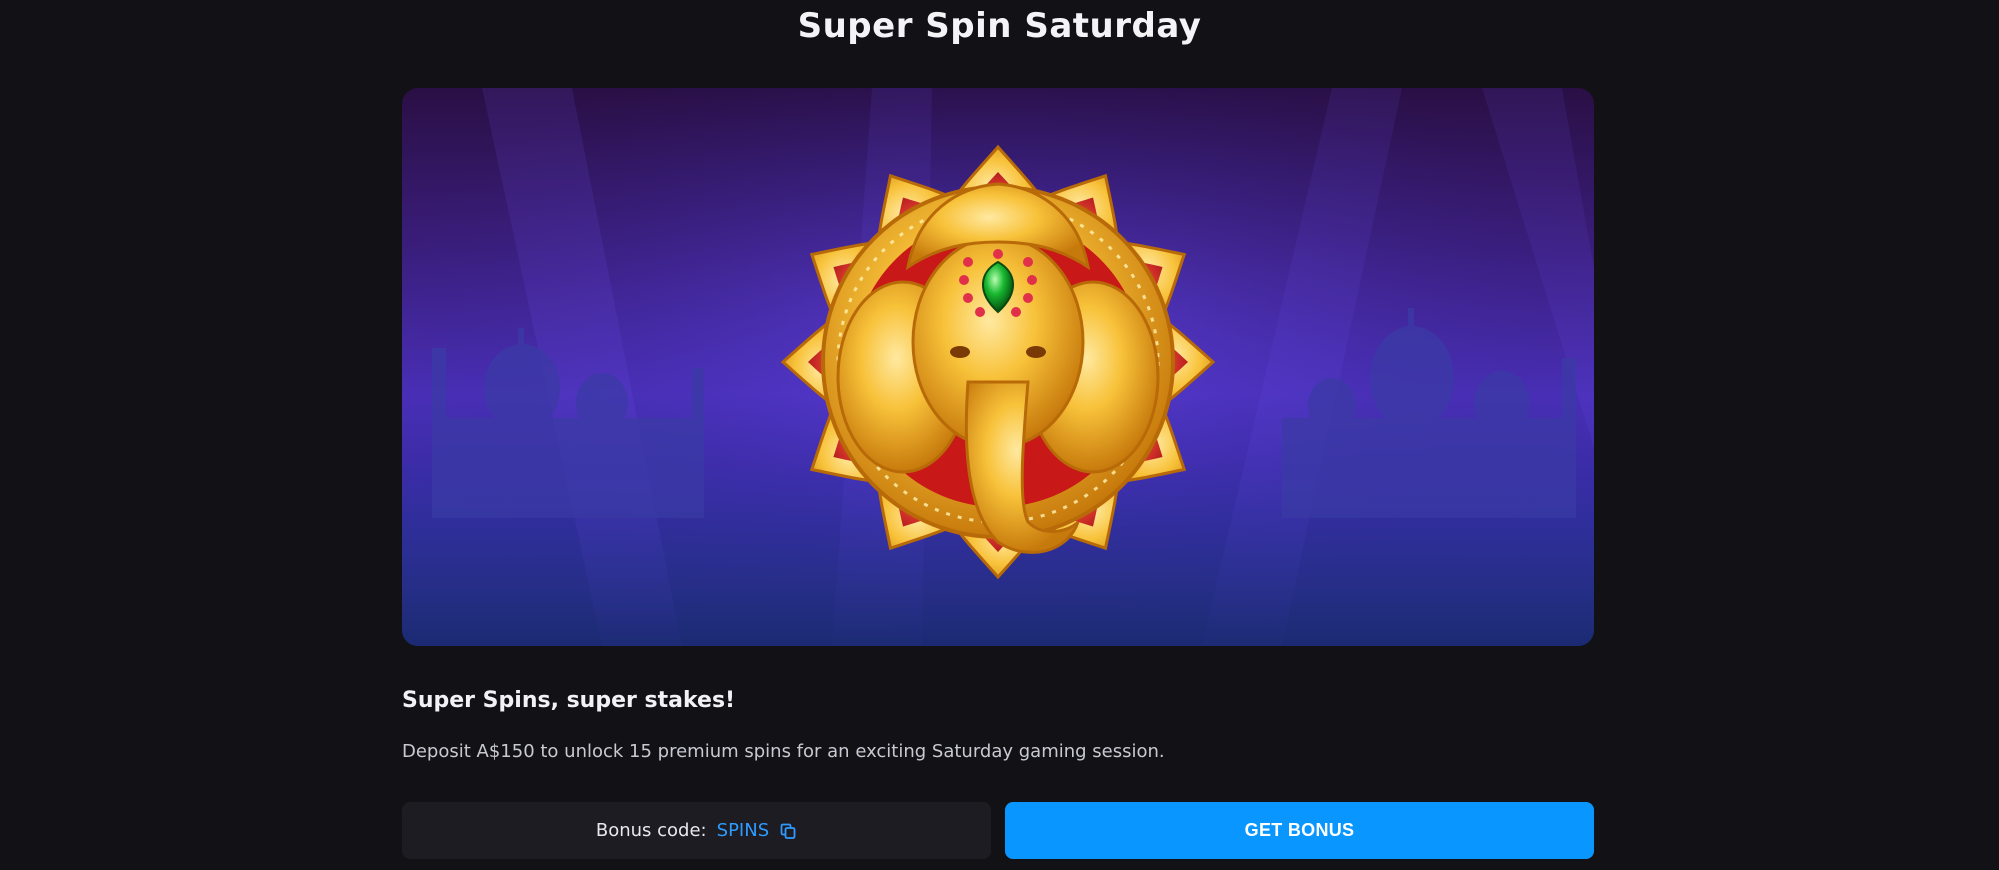 The height and width of the screenshot is (870, 1999). What do you see at coordinates (743, 830) in the screenshot?
I see `bonus-code-value: SPINS` at bounding box center [743, 830].